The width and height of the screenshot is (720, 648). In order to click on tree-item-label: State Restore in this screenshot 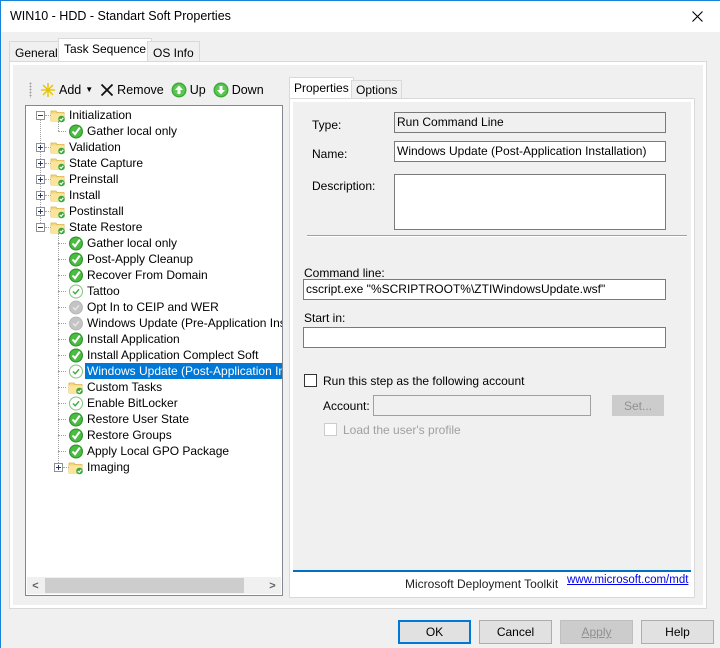, I will do `click(105, 227)`.